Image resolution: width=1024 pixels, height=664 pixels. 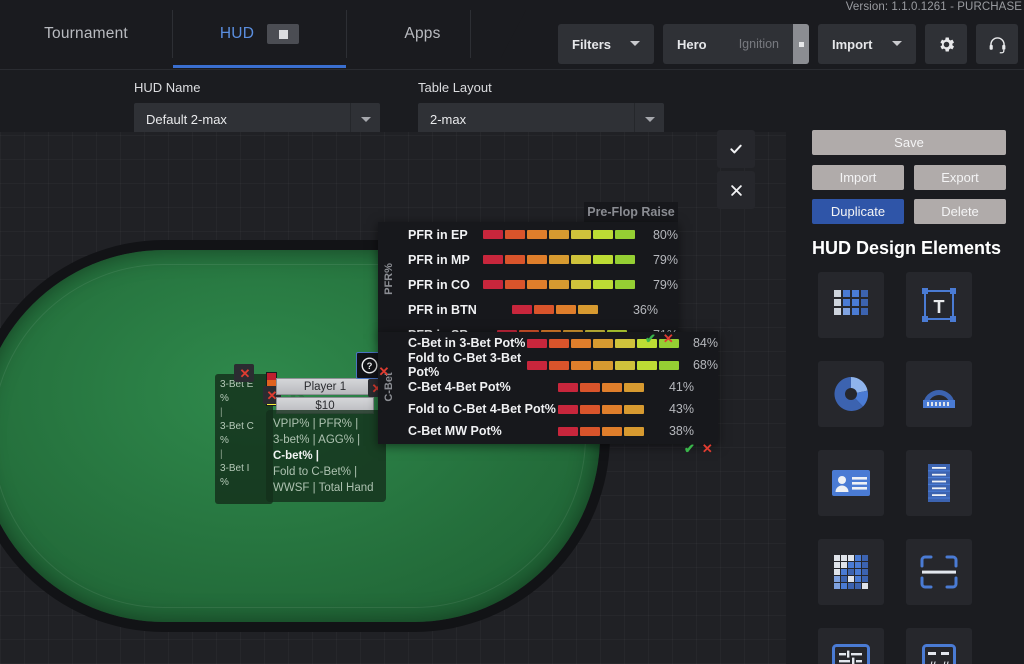 I want to click on element-number-box: # #, so click(x=939, y=646).